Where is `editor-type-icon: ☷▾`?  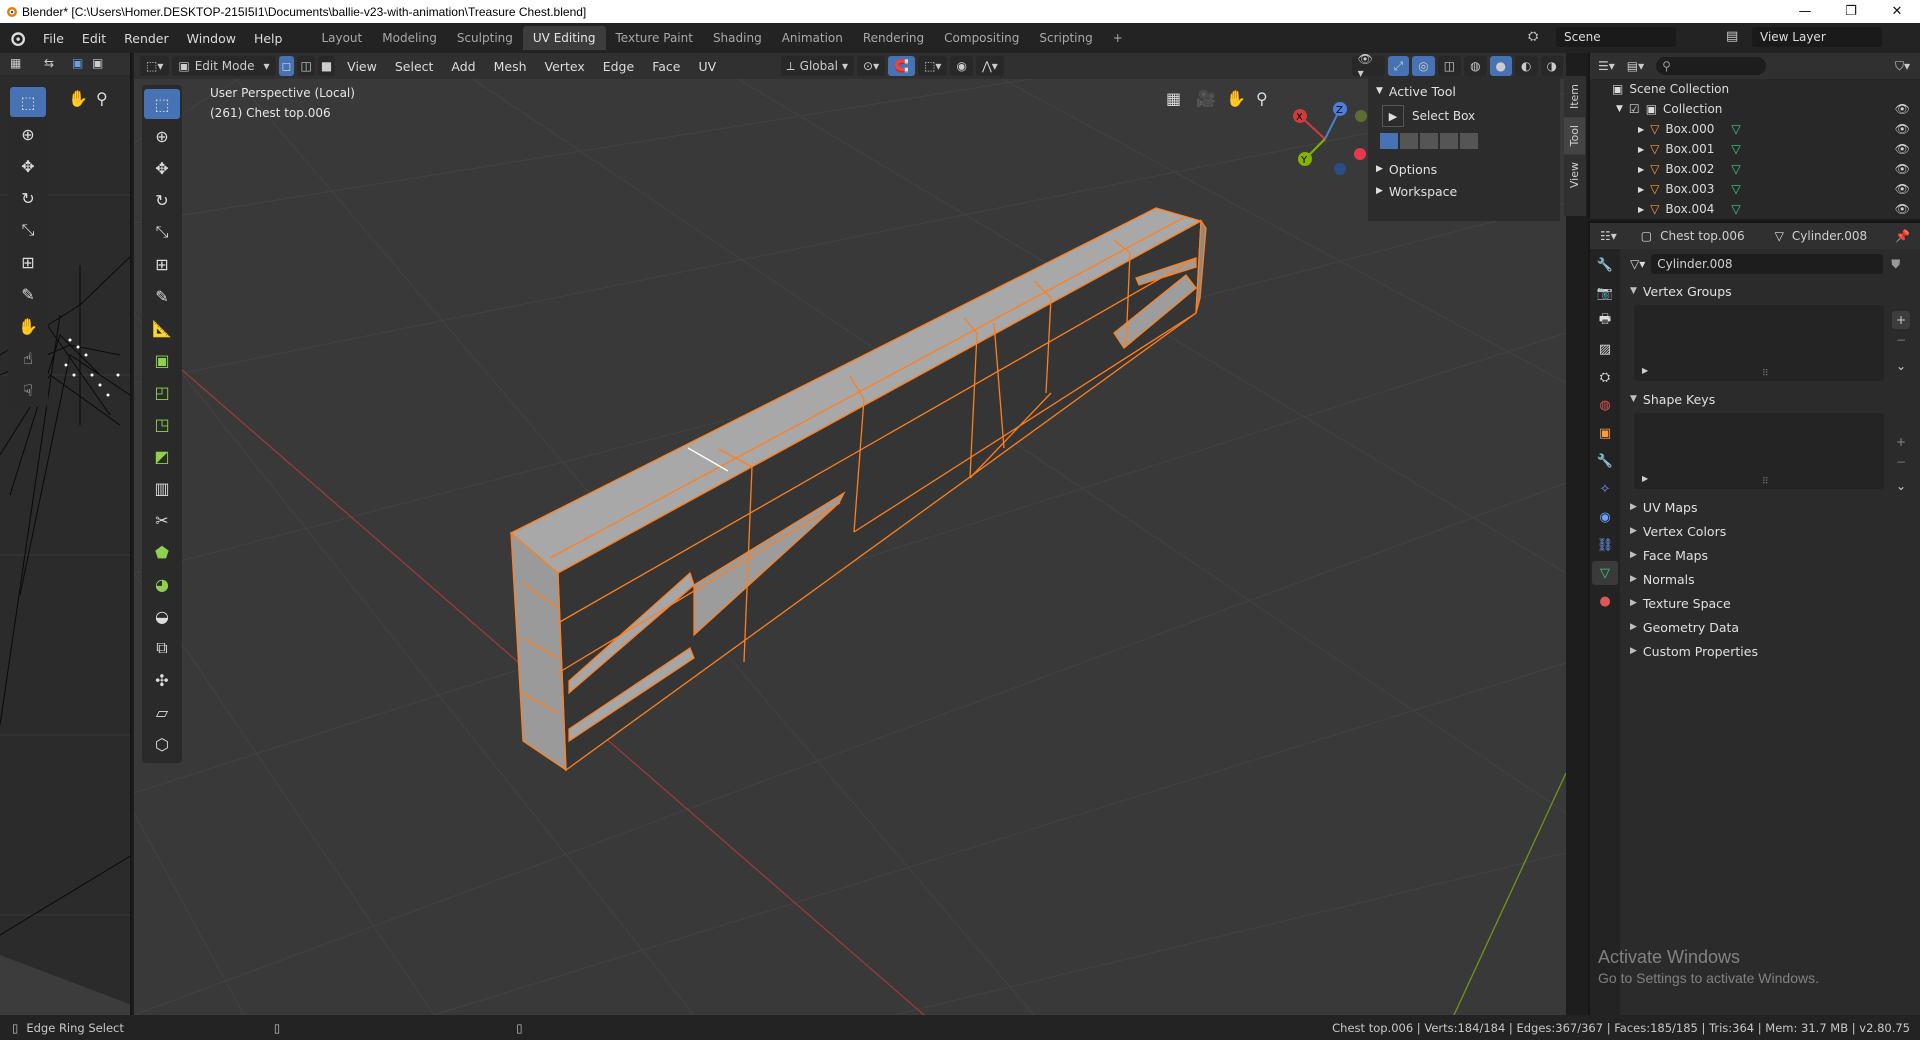
editor-type-icon: ☷▾ is located at coordinates (1608, 236).